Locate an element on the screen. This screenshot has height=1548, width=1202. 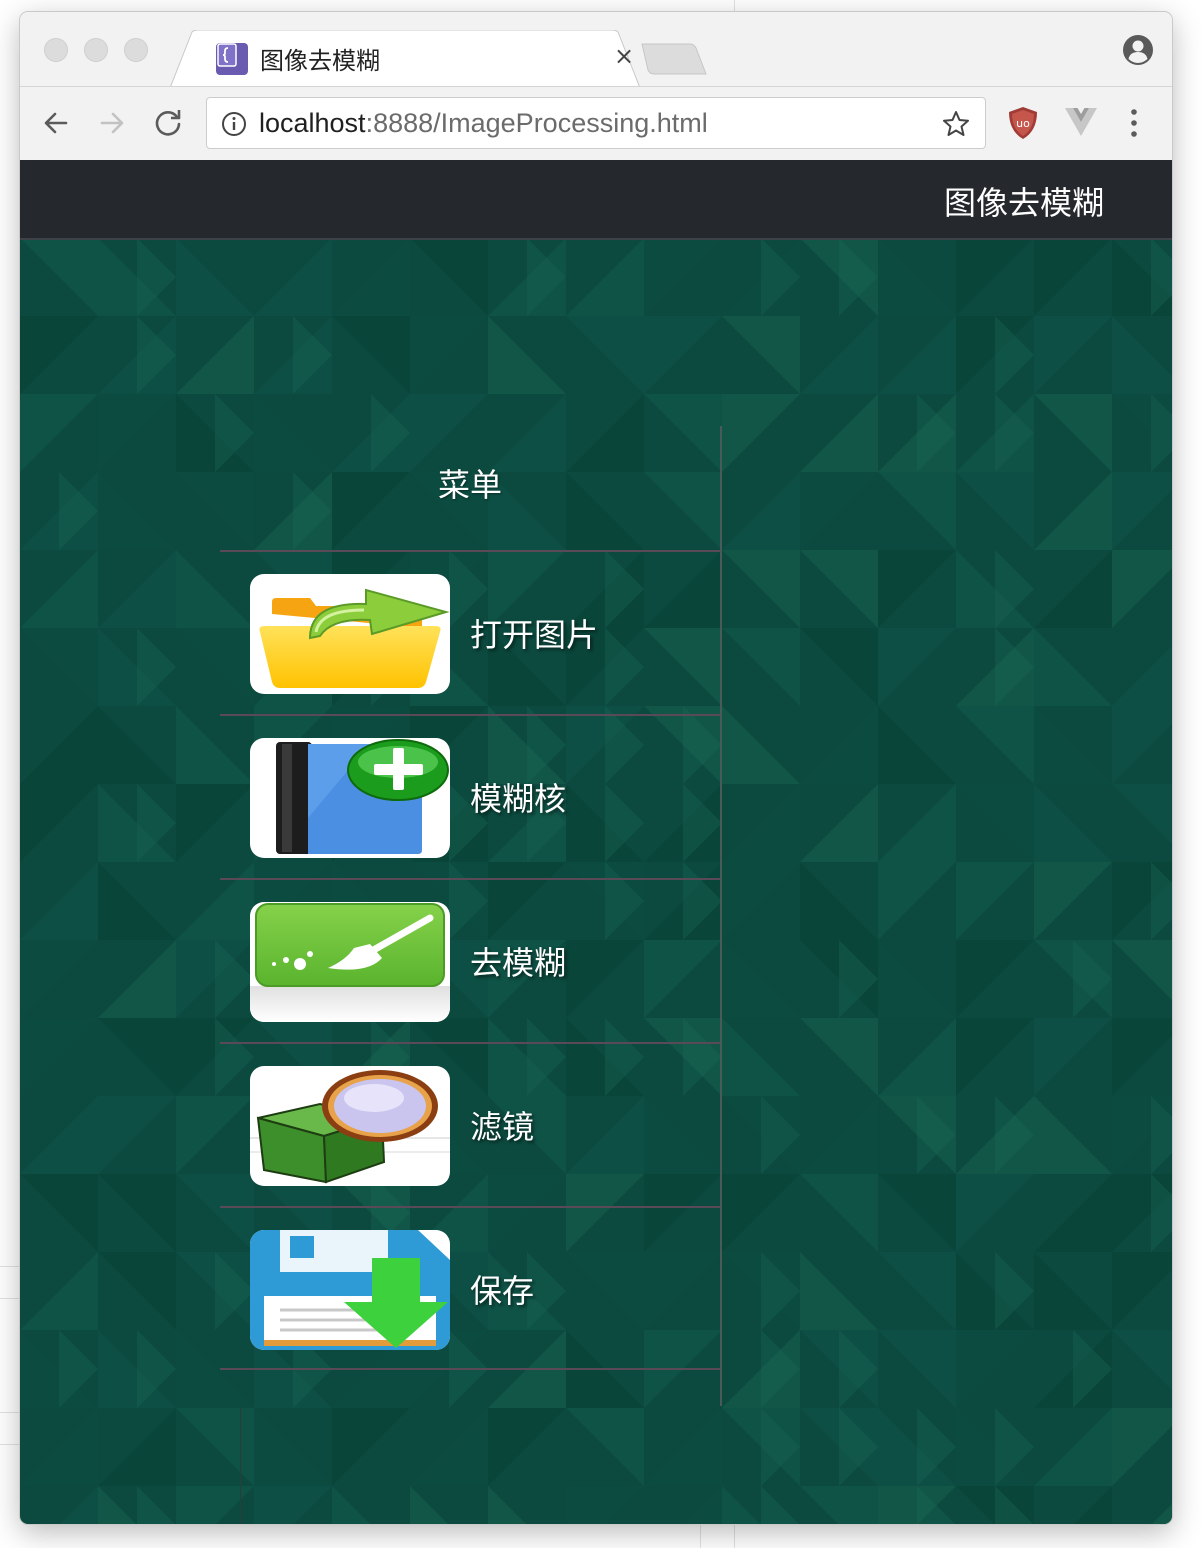
tab-active: 图像去模糊 × is located at coordinates (405, 59).